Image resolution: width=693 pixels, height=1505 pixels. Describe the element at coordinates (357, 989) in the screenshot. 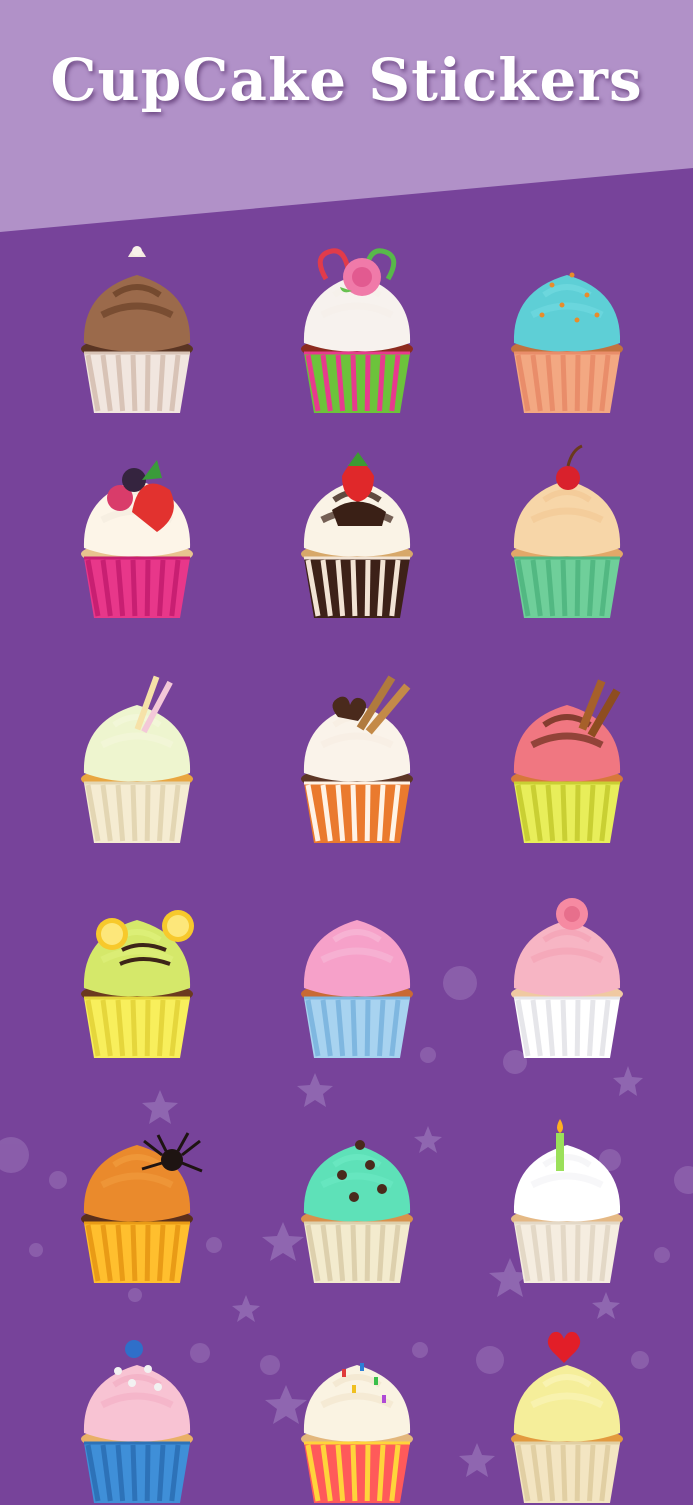

I see `pink-swirl-blue-cupcake-icon` at that location.